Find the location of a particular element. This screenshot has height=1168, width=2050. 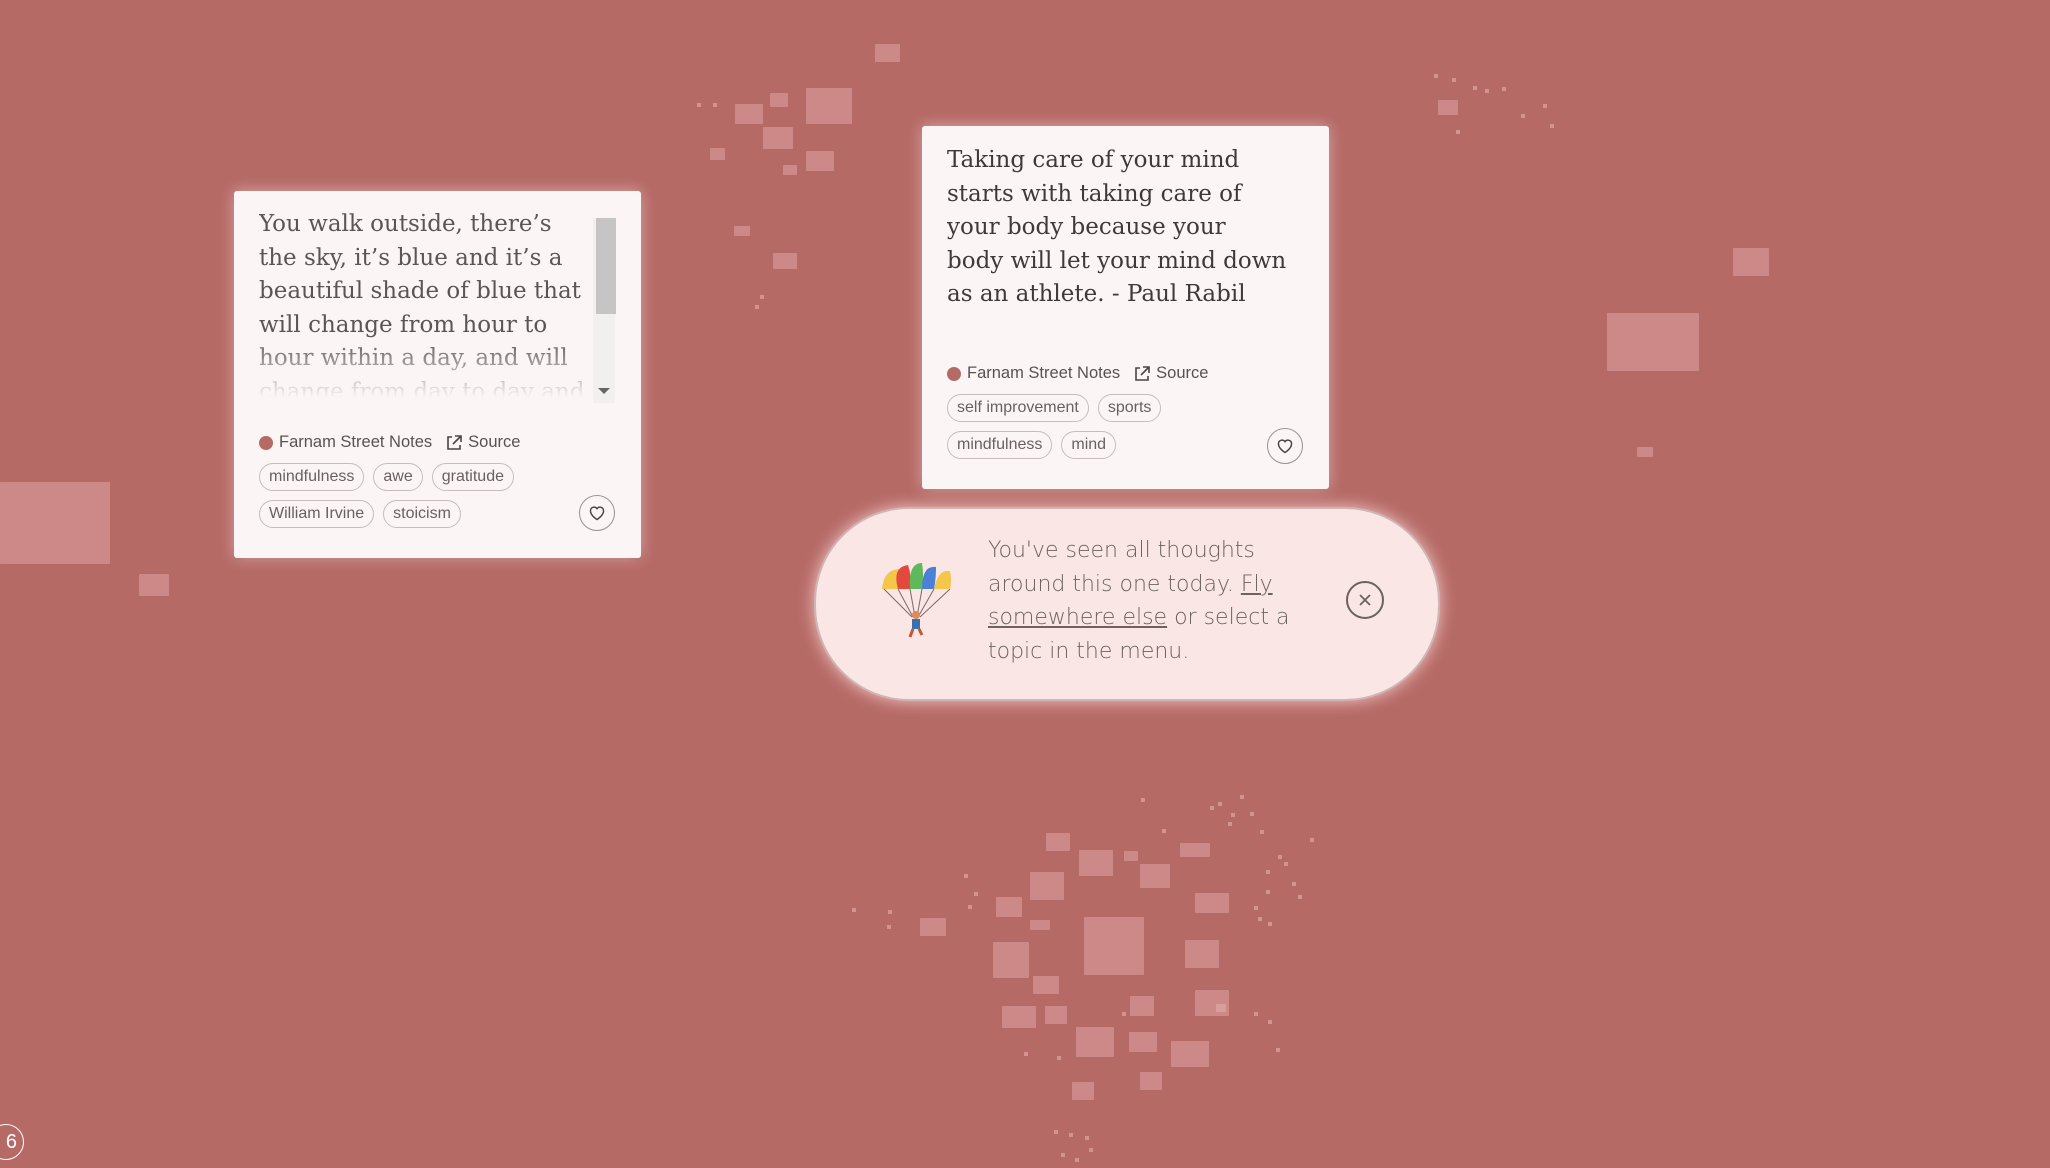

close-icon is located at coordinates (1365, 600).